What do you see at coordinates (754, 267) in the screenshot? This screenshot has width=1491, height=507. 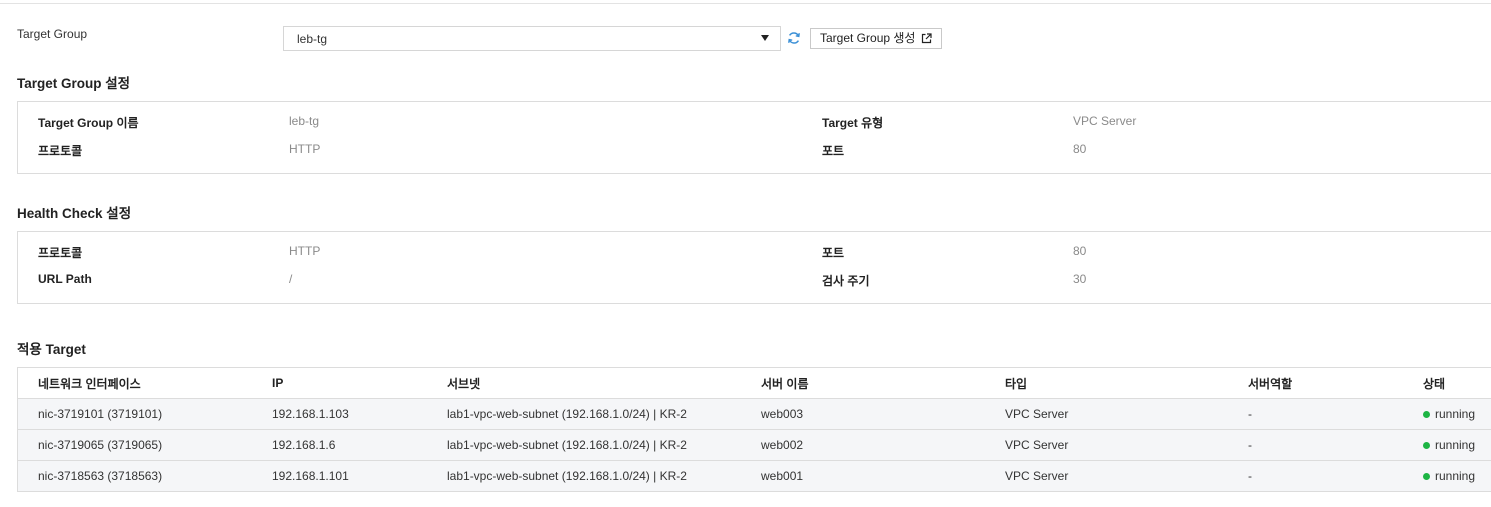 I see `health-check-box: 프로토콜 HTTP 포트 80 URL Path / 검사 주기 30` at bounding box center [754, 267].